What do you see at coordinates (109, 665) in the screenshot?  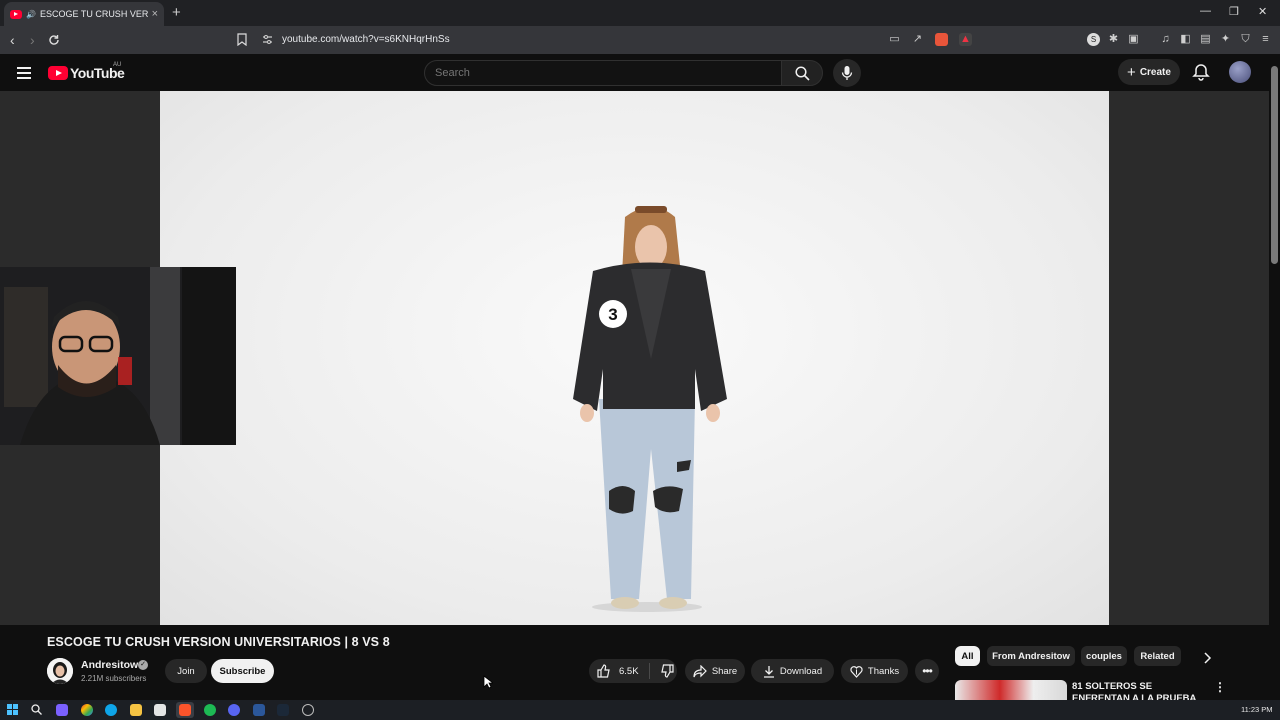 I see `channel-name: Andresitow` at bounding box center [109, 665].